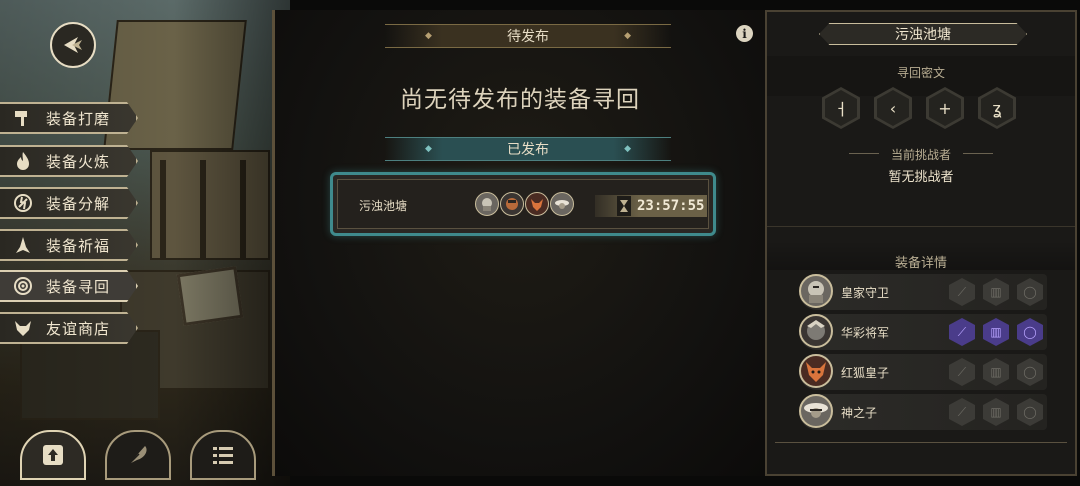 The image size is (1080, 486). I want to click on back-arrow-icon, so click(73, 45).